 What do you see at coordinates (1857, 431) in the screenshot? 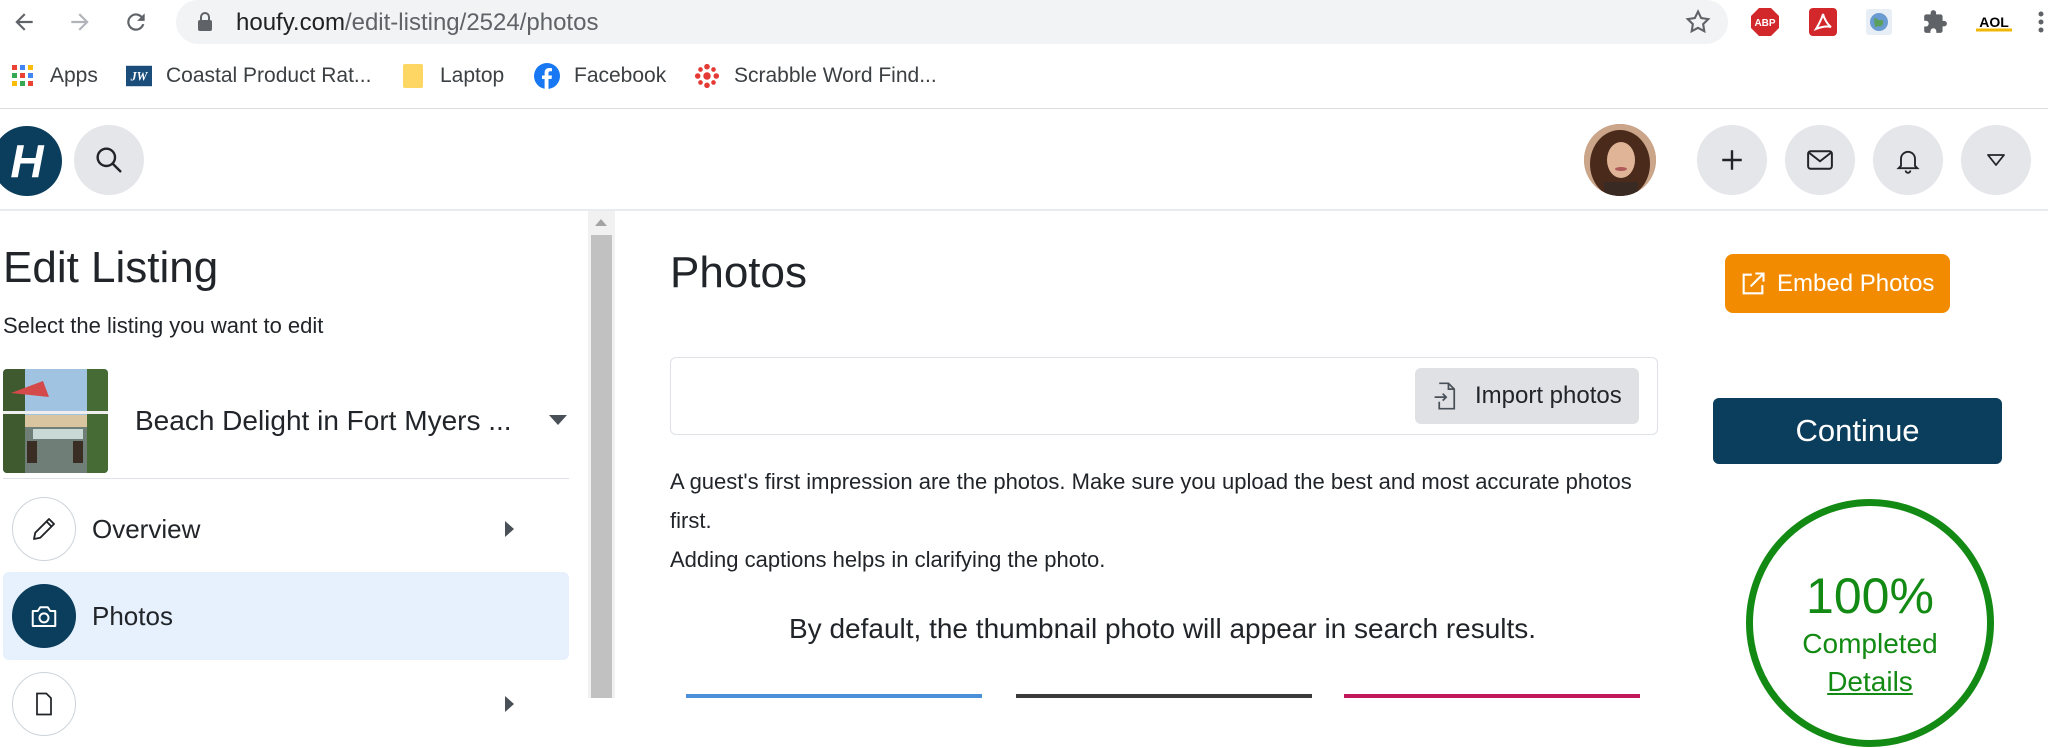
I see `continue-button: Continue` at bounding box center [1857, 431].